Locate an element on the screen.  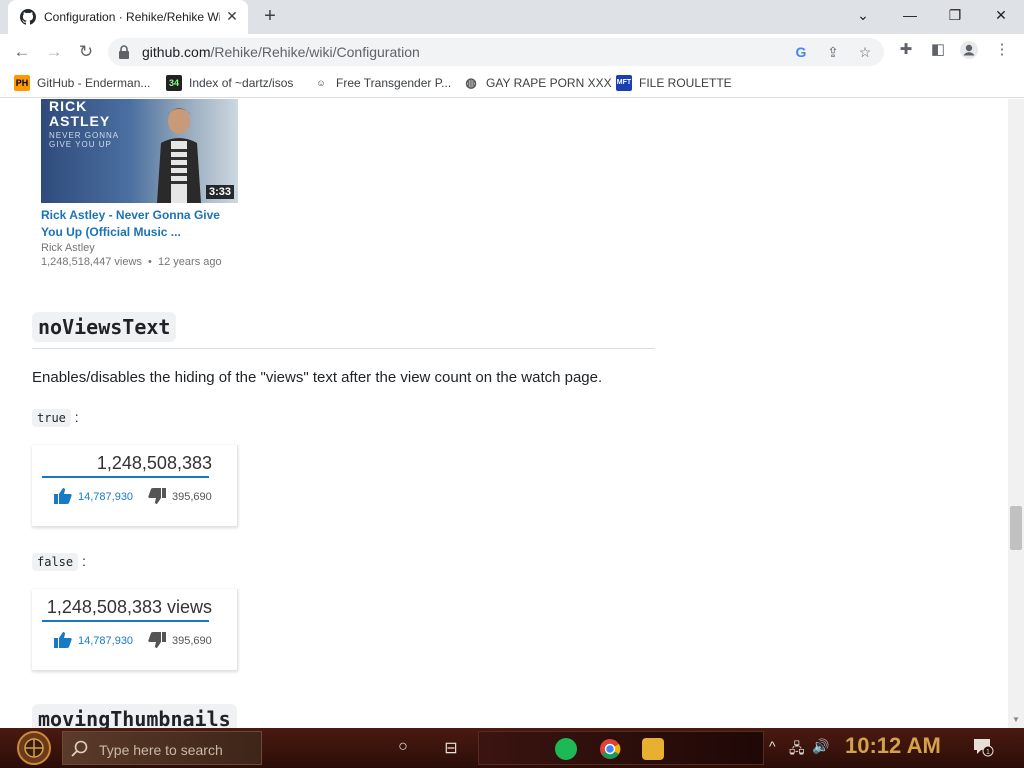
close-window-button: ✕ is located at coordinates (1001, 16).